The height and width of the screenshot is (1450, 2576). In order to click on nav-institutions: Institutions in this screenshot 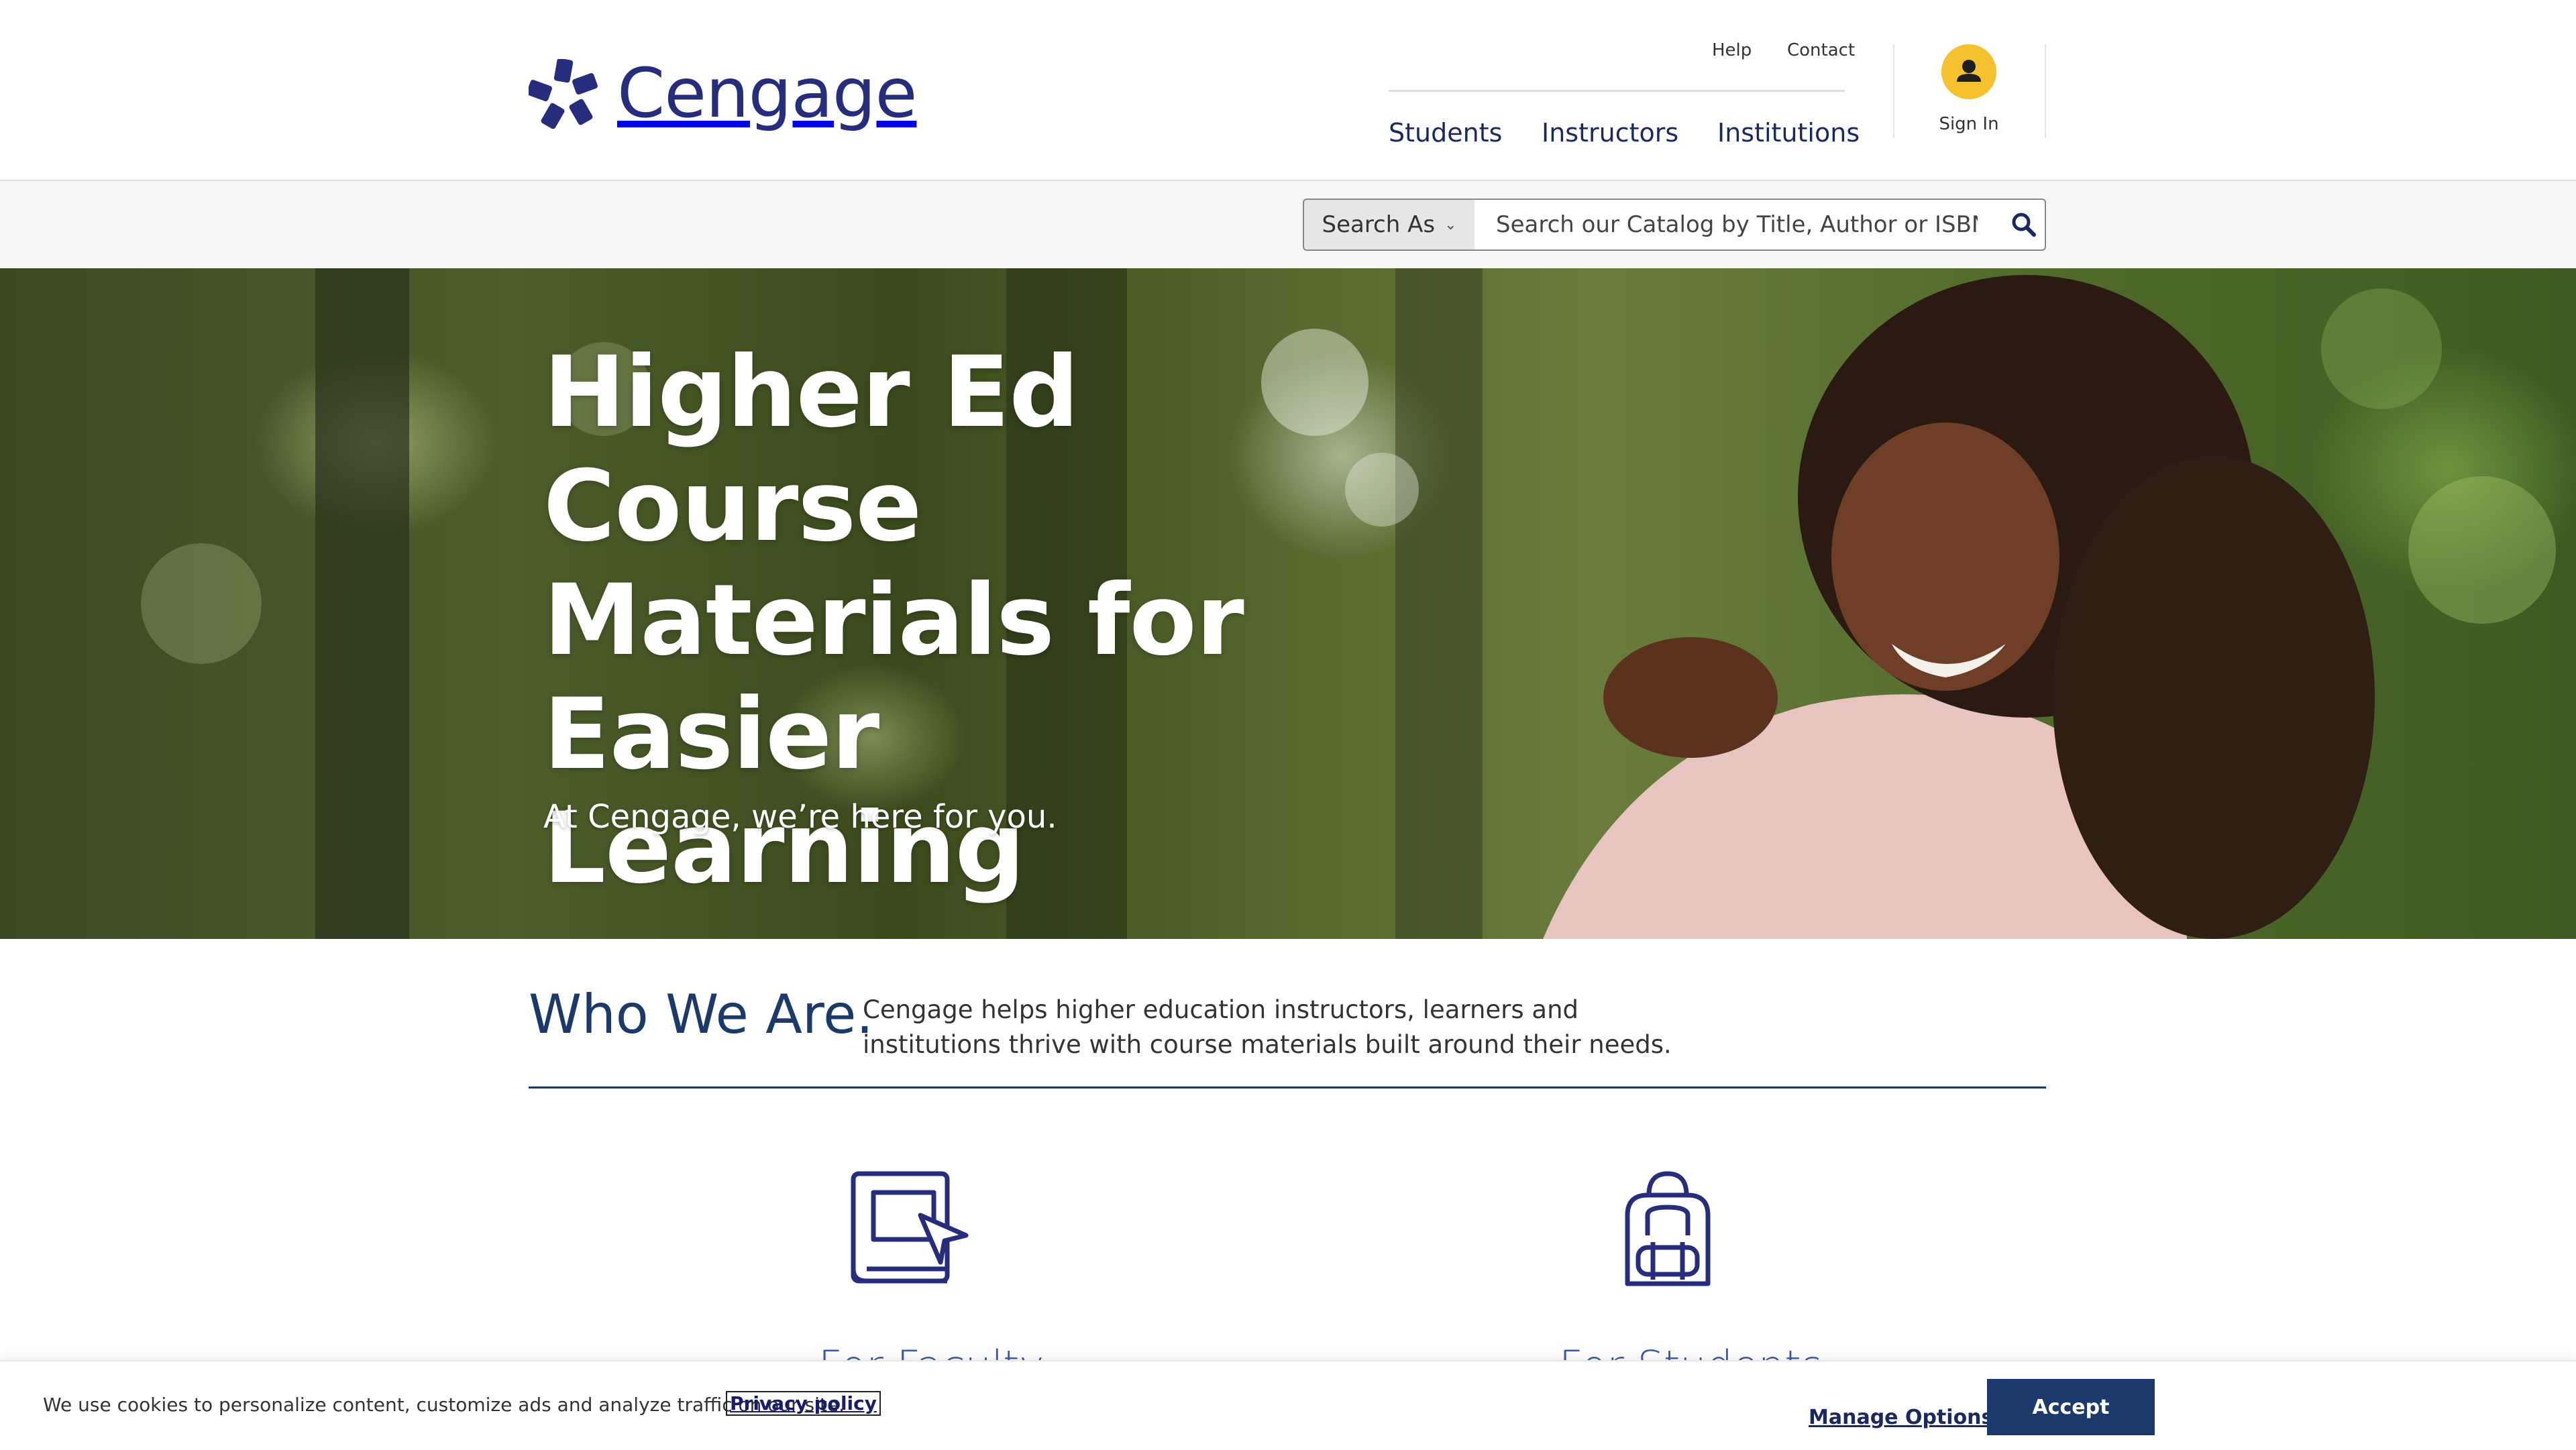, I will do `click(1788, 133)`.